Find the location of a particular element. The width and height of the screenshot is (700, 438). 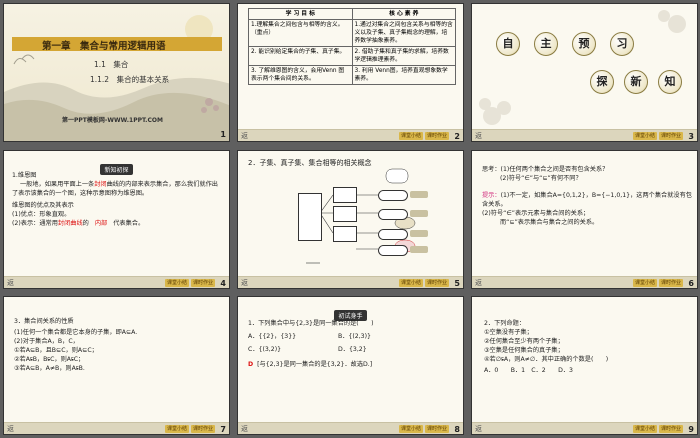

option-d: D．{3,2} is located at coordinates (352, 349).